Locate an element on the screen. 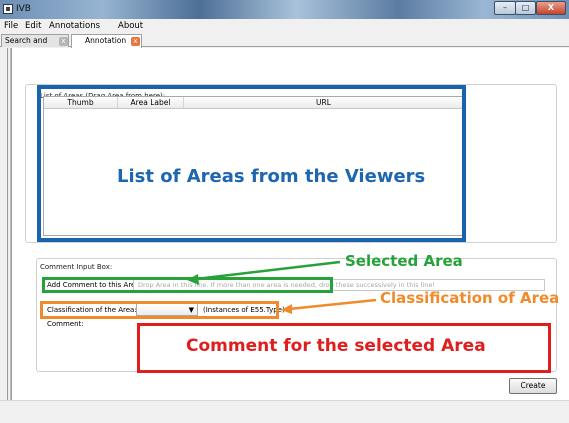  comment-input-box-label: Comment Input Box: is located at coordinates (76, 267).